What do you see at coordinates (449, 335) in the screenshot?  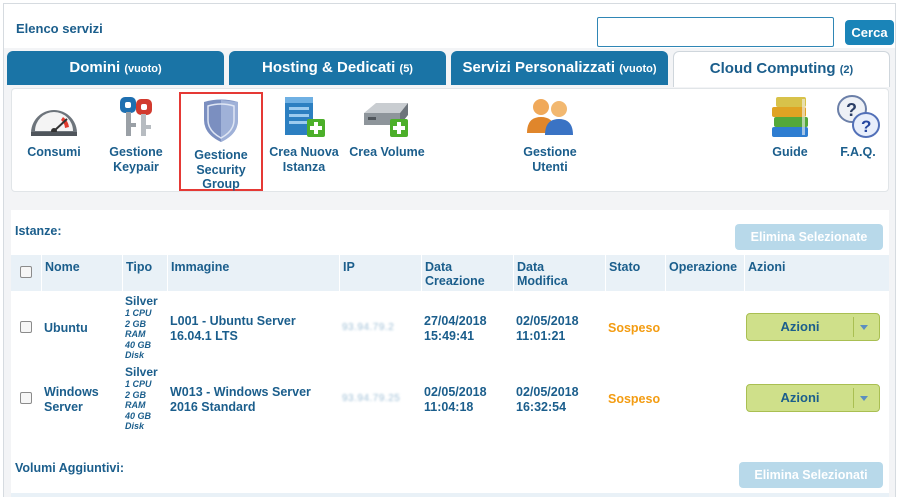 I see `date-line: 15:49:41` at bounding box center [449, 335].